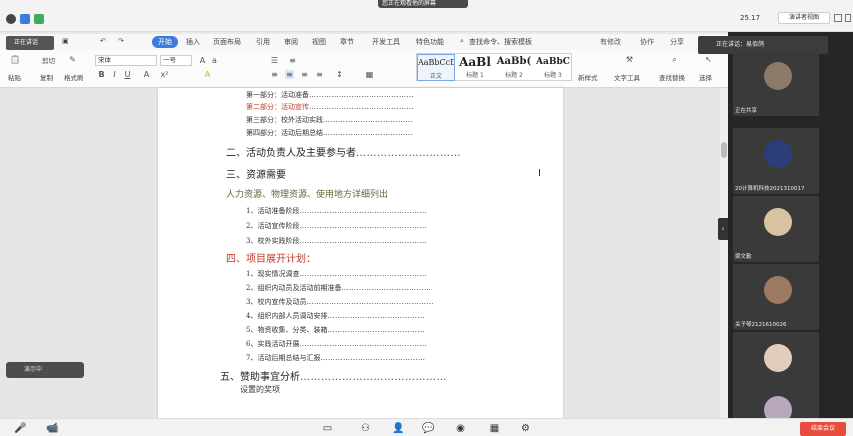 This screenshot has height=436, width=853. What do you see at coordinates (776, 297) in the screenshot?
I see `participant-tile: 关子琴2121610026` at bounding box center [776, 297].